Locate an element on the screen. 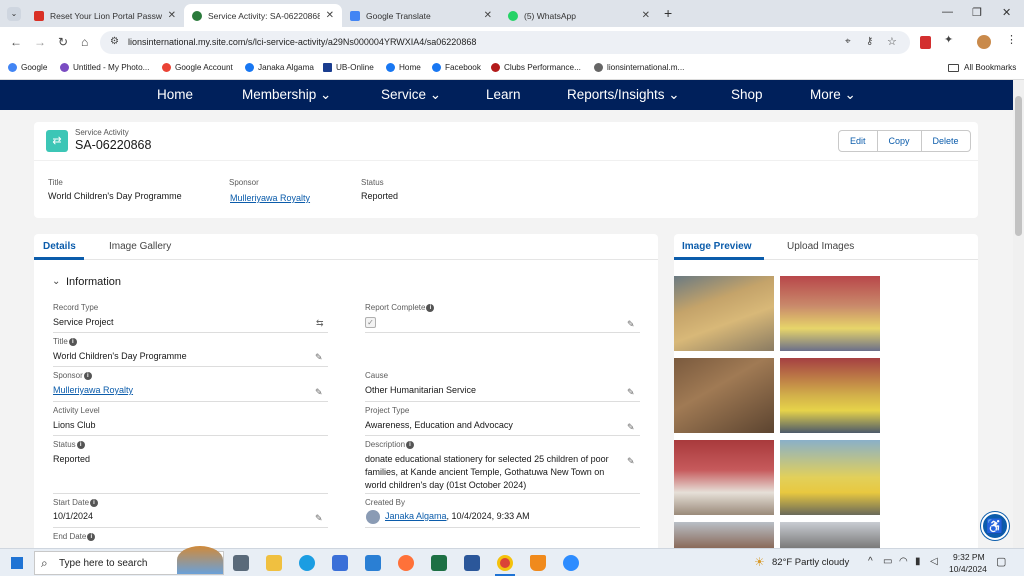 The image size is (1024, 576). nav-learn: Learn is located at coordinates (503, 94).